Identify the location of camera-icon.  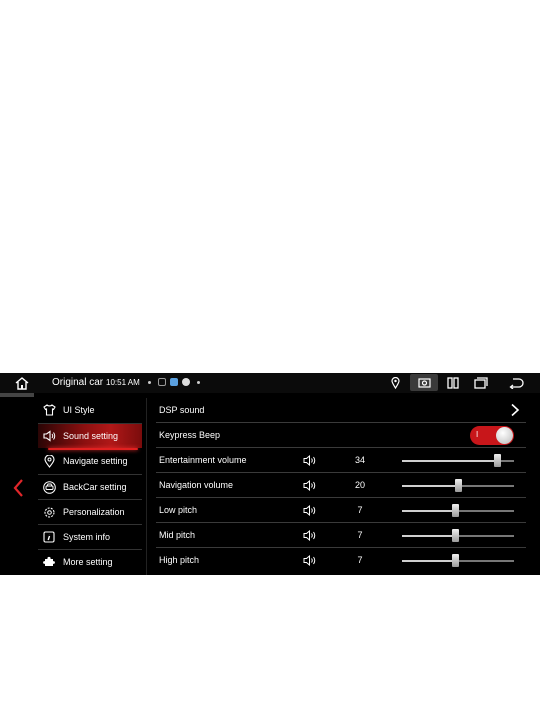
(424, 383).